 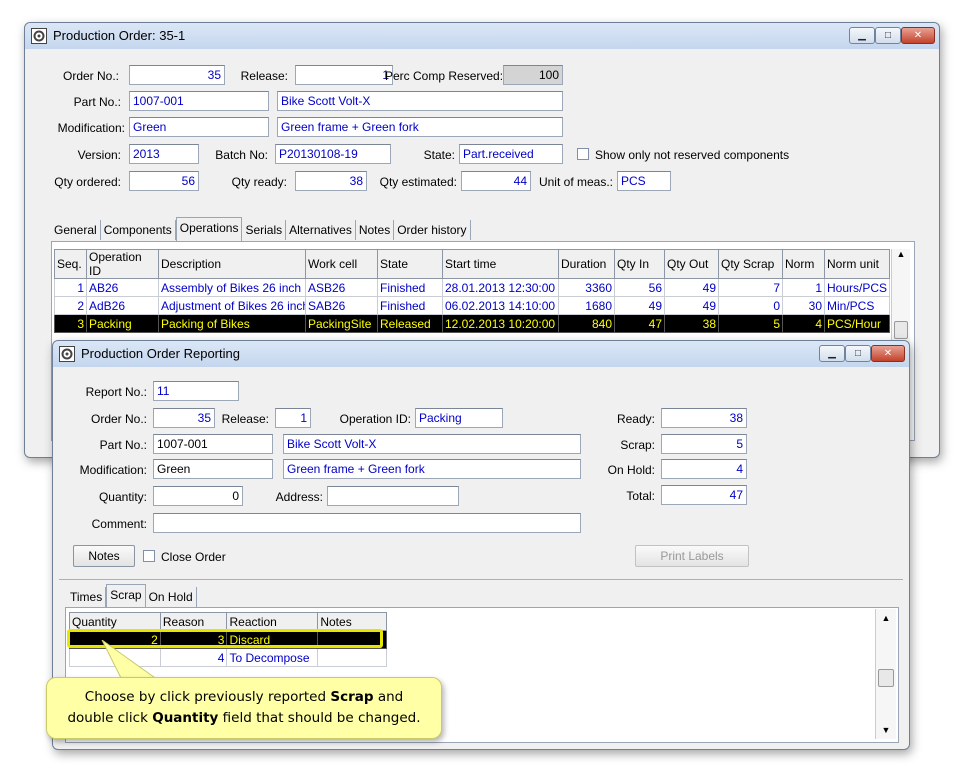 What do you see at coordinates (122, 323) in the screenshot?
I see `table-cell: Packing` at bounding box center [122, 323].